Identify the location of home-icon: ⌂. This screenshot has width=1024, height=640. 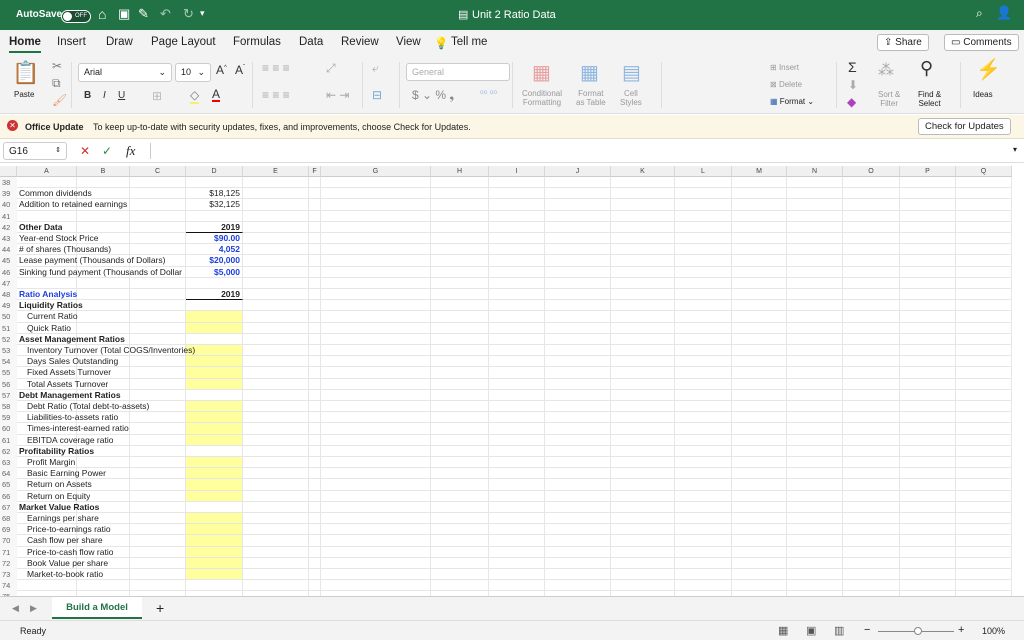
(102, 14).